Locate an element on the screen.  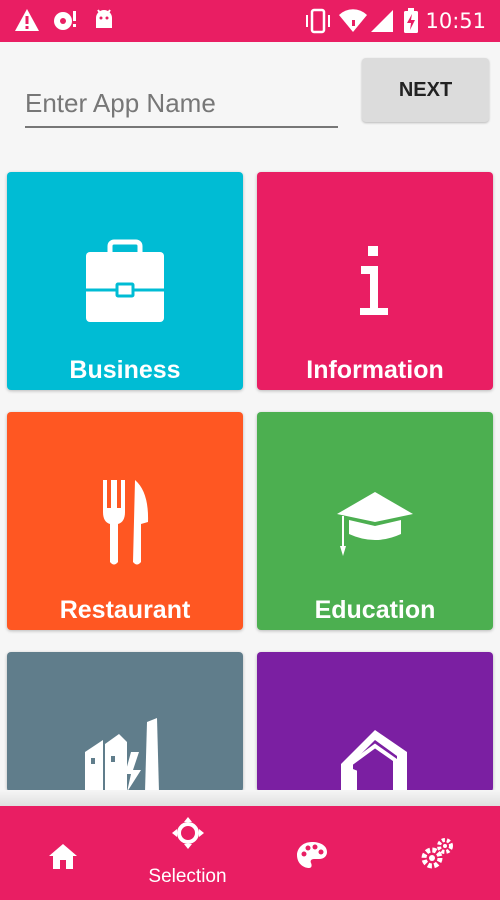
category-tile-business: Business is located at coordinates (125, 281).